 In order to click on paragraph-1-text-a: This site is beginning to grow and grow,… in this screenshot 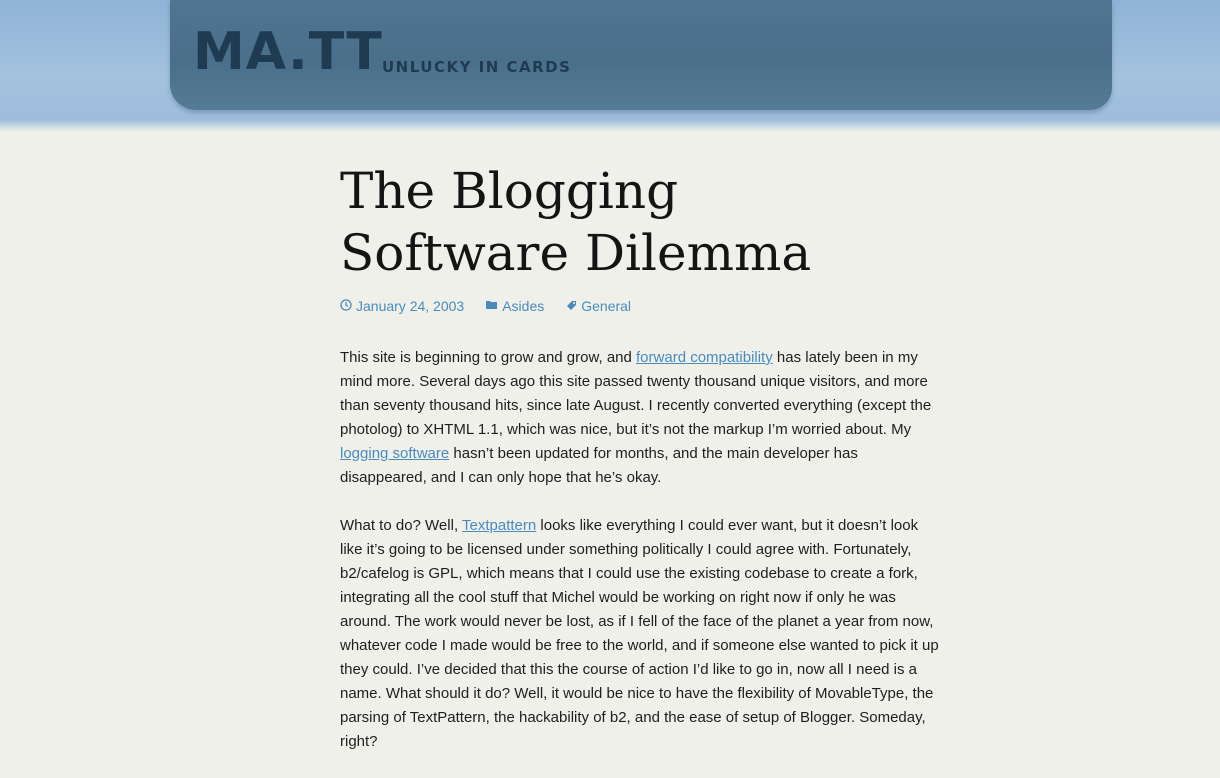, I will do `click(488, 357)`.